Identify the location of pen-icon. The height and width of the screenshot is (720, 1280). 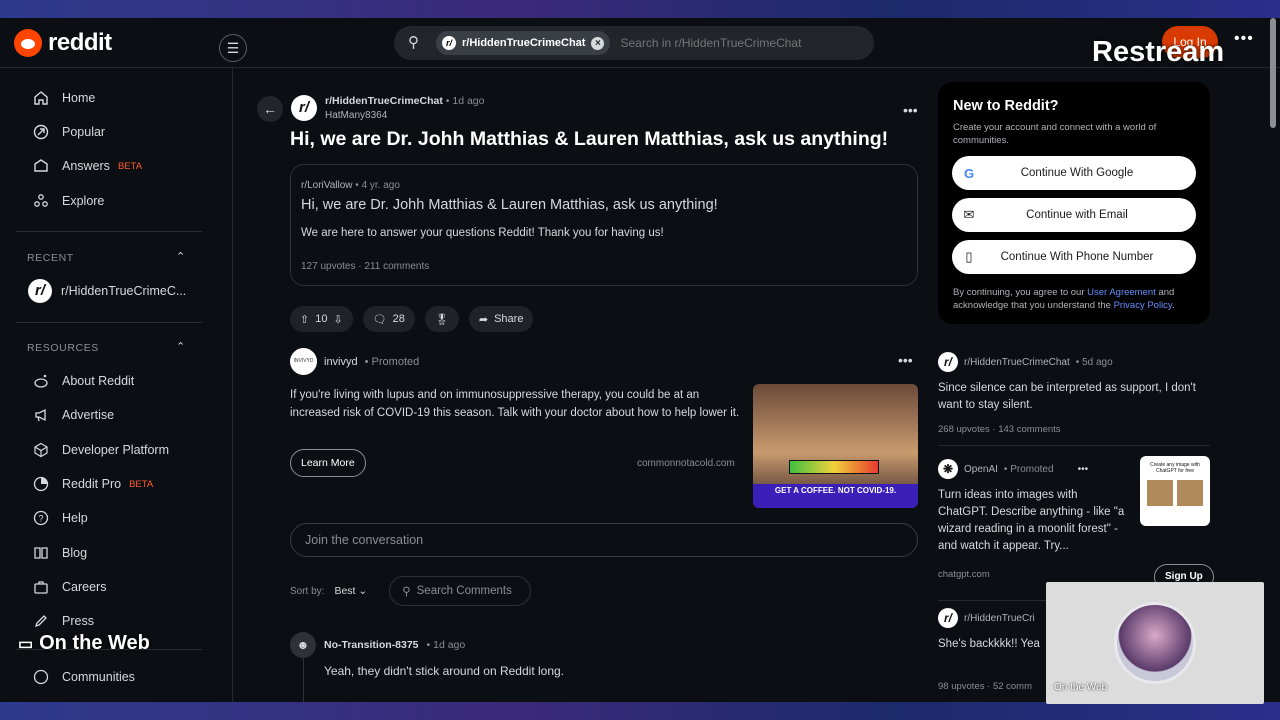
(41, 621).